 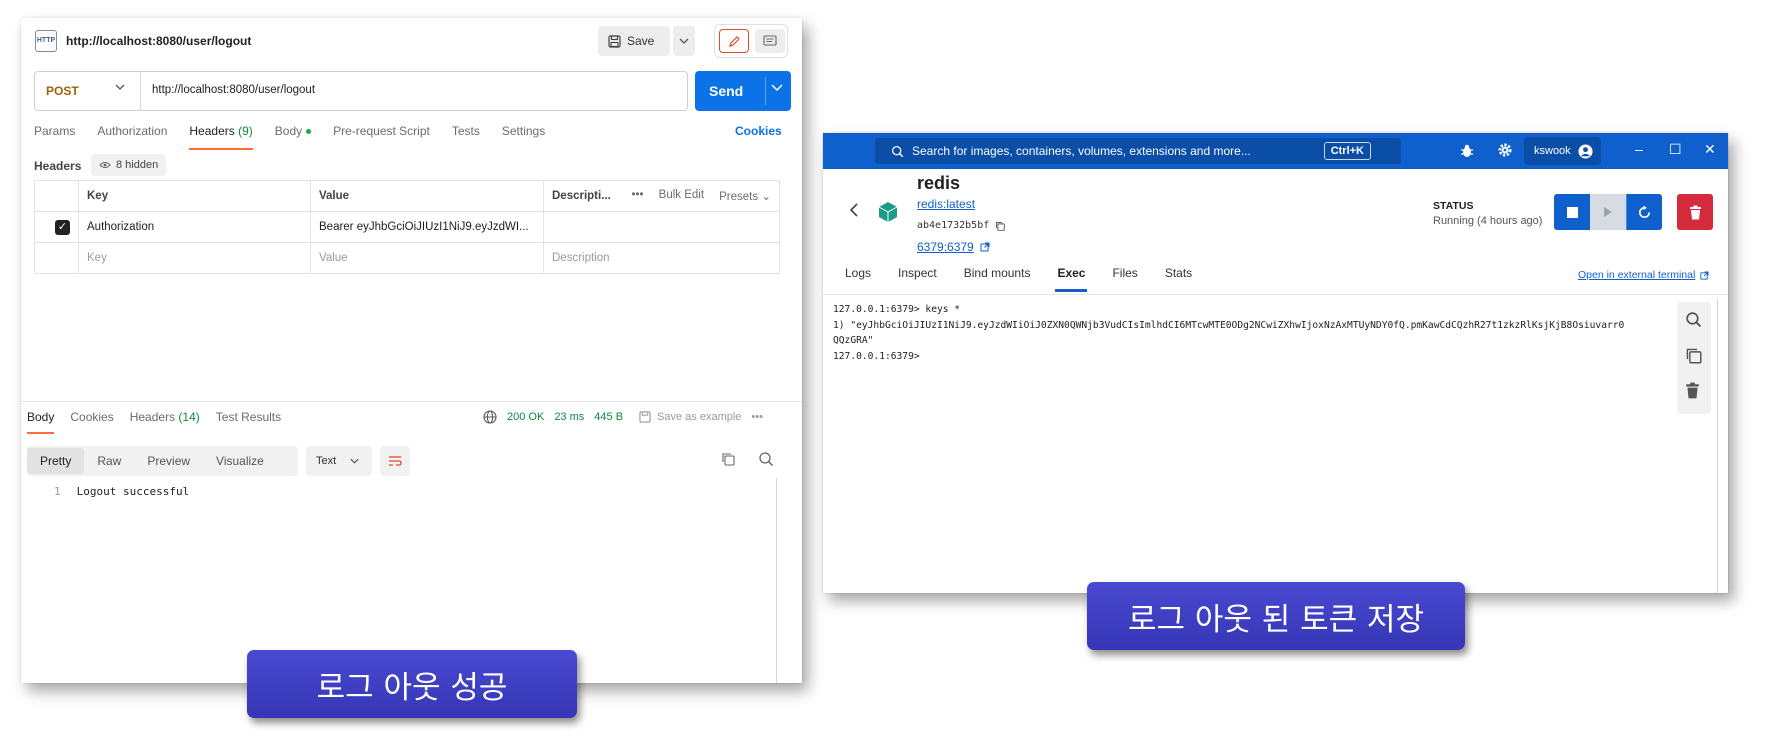 What do you see at coordinates (109, 461) in the screenshot?
I see `format-raw: Raw` at bounding box center [109, 461].